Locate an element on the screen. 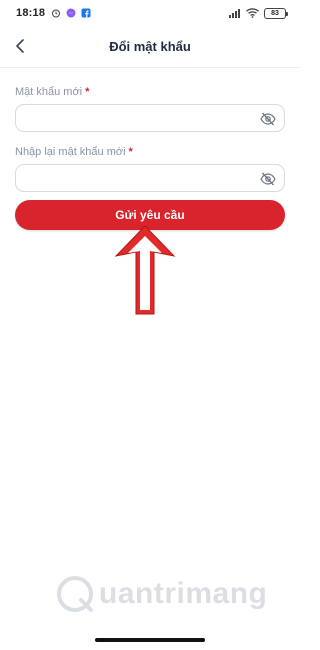 The image size is (320, 650). new-password-label: Mật khẩu mới * is located at coordinates (150, 92).